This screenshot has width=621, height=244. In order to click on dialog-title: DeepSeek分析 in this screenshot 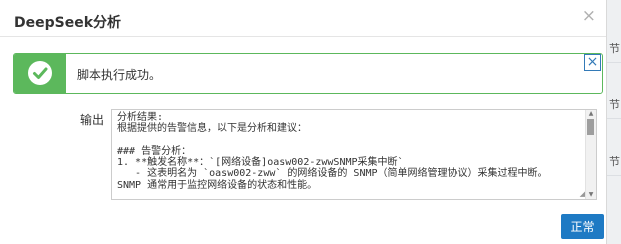, I will do `click(68, 23)`.